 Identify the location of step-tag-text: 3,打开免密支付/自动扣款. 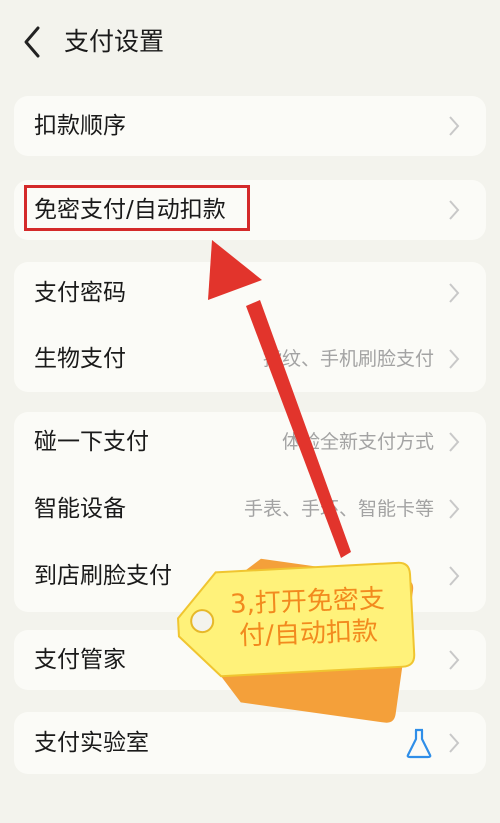
(307, 618).